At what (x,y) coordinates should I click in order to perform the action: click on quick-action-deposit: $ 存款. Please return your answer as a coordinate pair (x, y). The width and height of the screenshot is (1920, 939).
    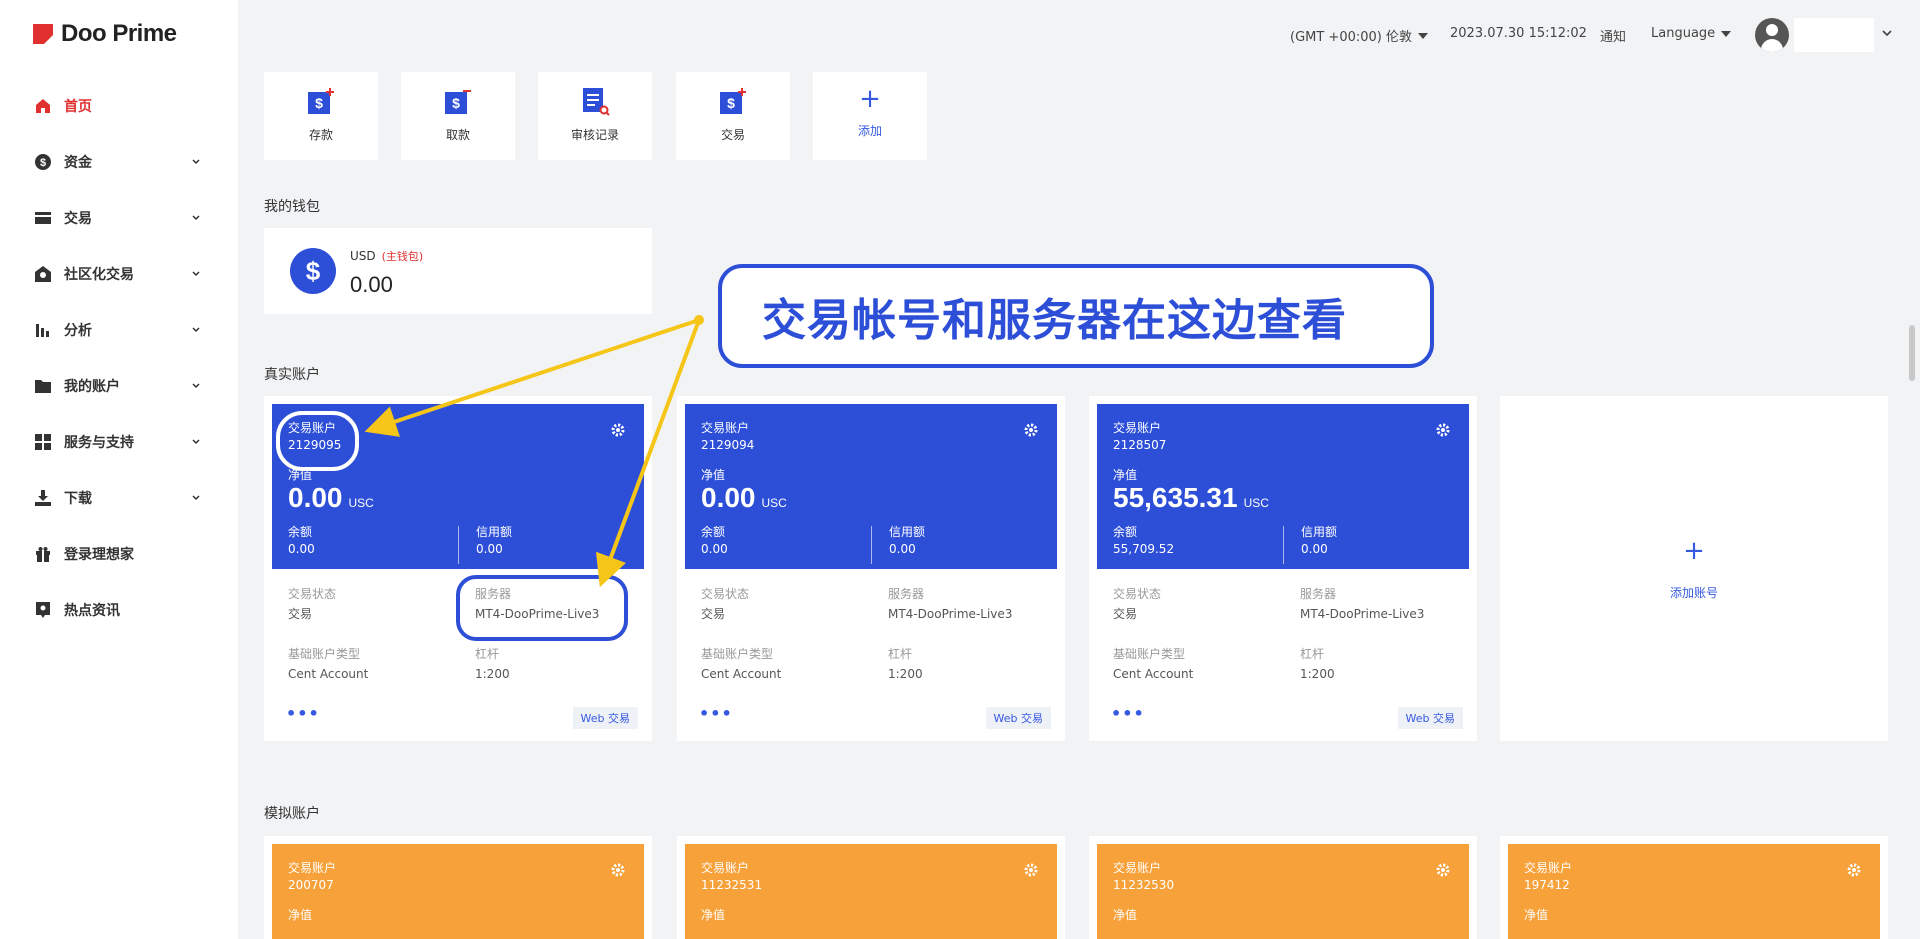
    Looking at the image, I should click on (321, 116).